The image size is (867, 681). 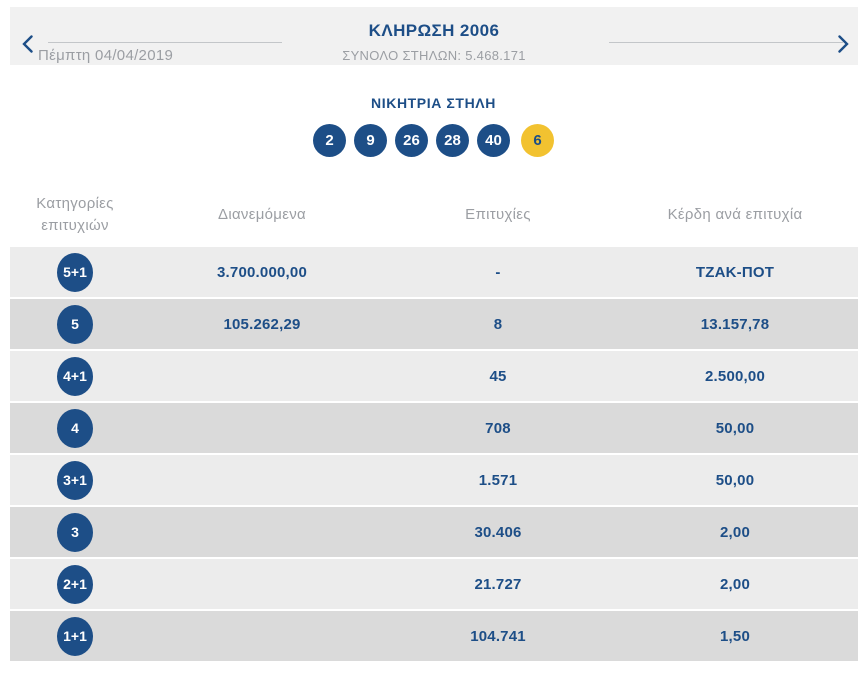 I want to click on prize-value: 13.157,78, so click(x=735, y=324).